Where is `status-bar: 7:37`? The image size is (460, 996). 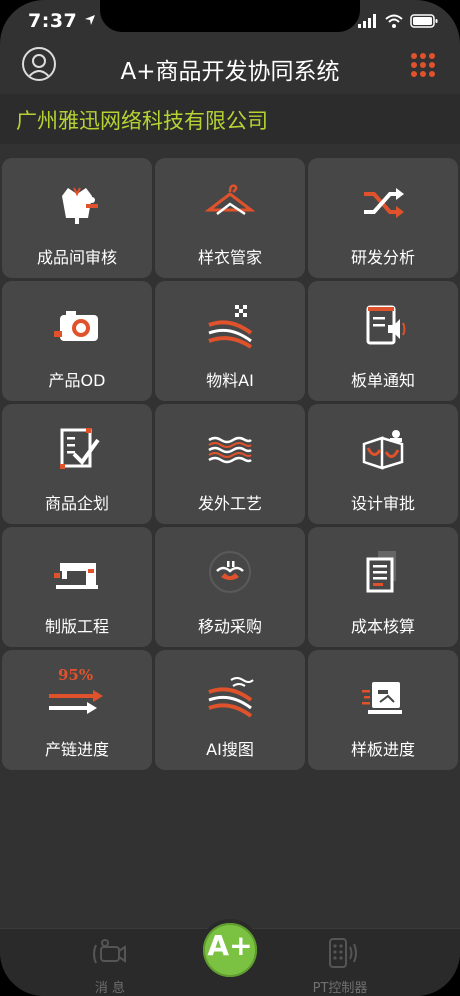 status-bar: 7:37 is located at coordinates (230, 22).